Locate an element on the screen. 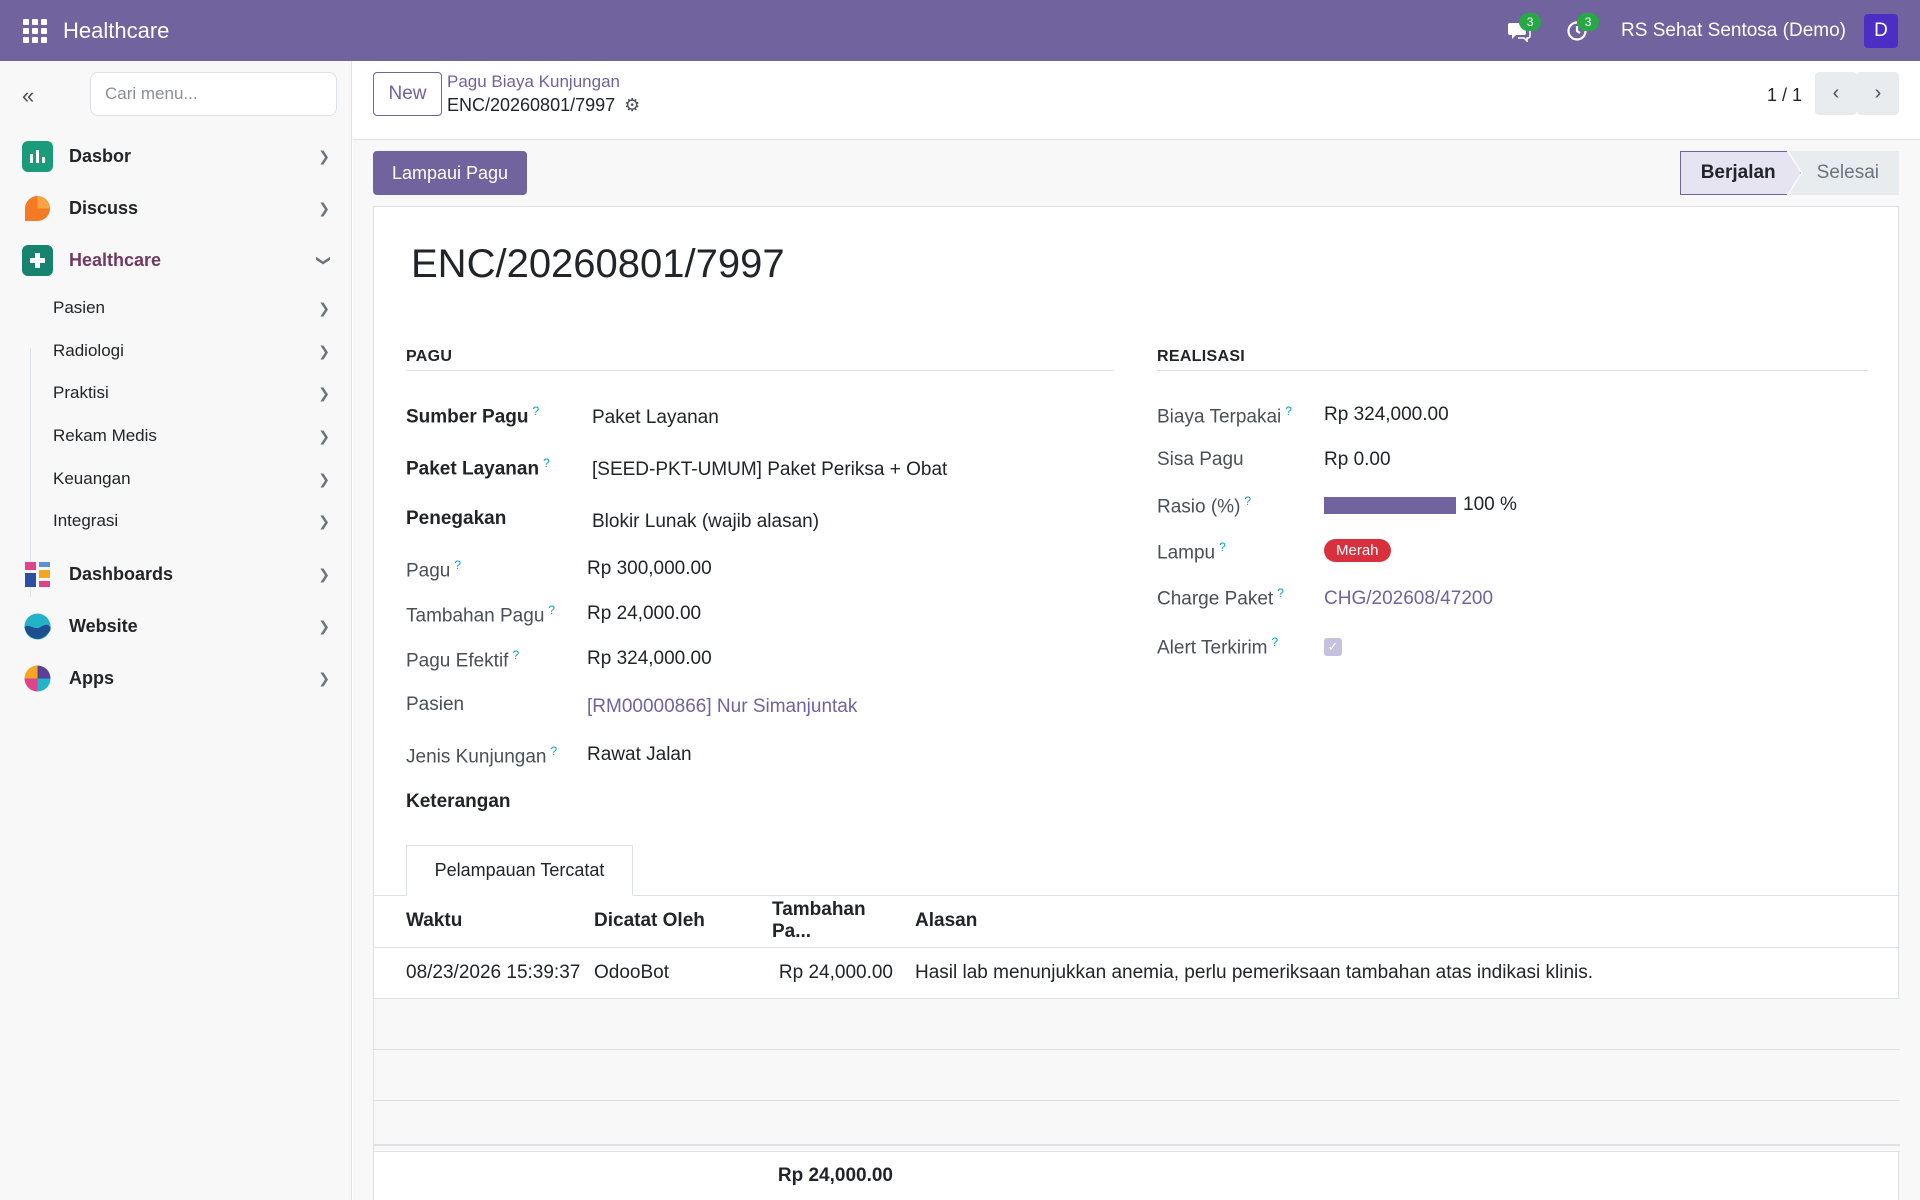 The width and height of the screenshot is (1920, 1200). field-rasio-progress: 100 % is located at coordinates (1420, 505).